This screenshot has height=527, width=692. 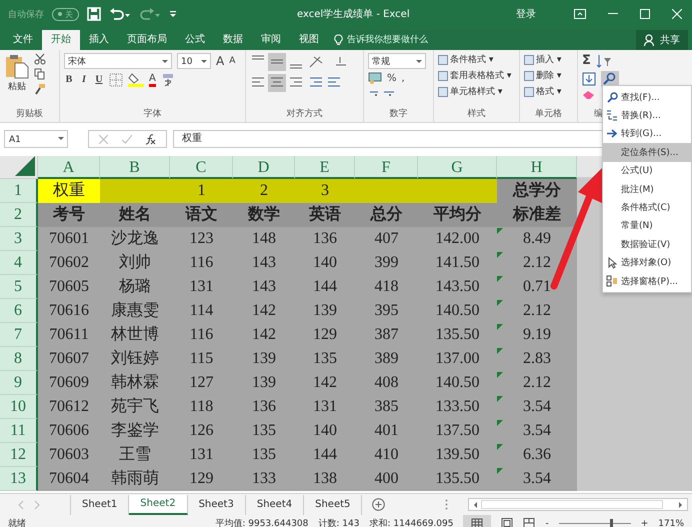 I want to click on fill-down-icon, so click(x=589, y=79).